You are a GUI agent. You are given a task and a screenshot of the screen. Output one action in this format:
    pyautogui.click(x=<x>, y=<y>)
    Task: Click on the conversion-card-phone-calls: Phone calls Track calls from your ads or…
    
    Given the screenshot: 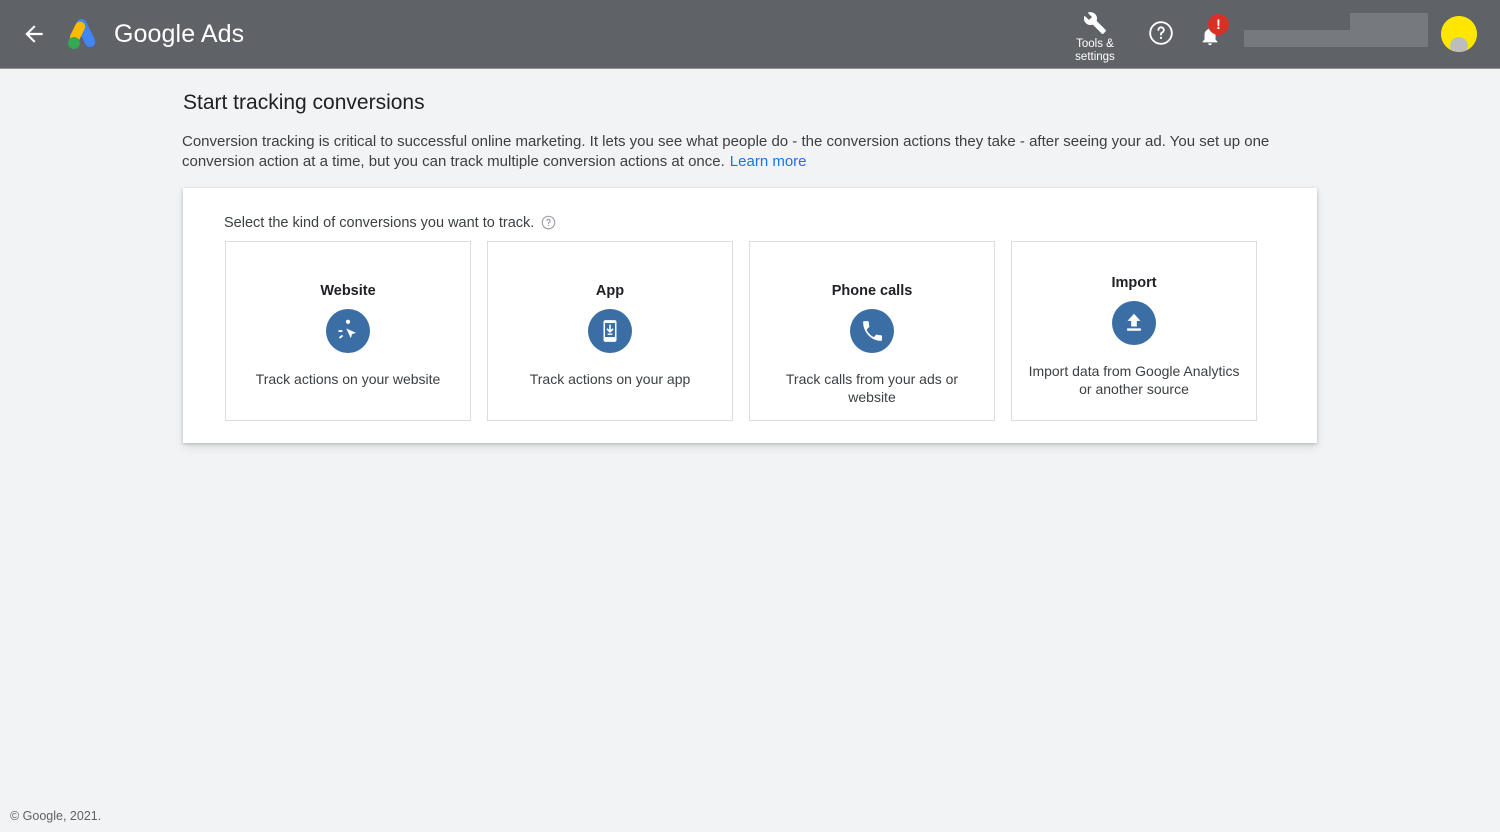 What is the action you would take?
    pyautogui.click(x=872, y=331)
    